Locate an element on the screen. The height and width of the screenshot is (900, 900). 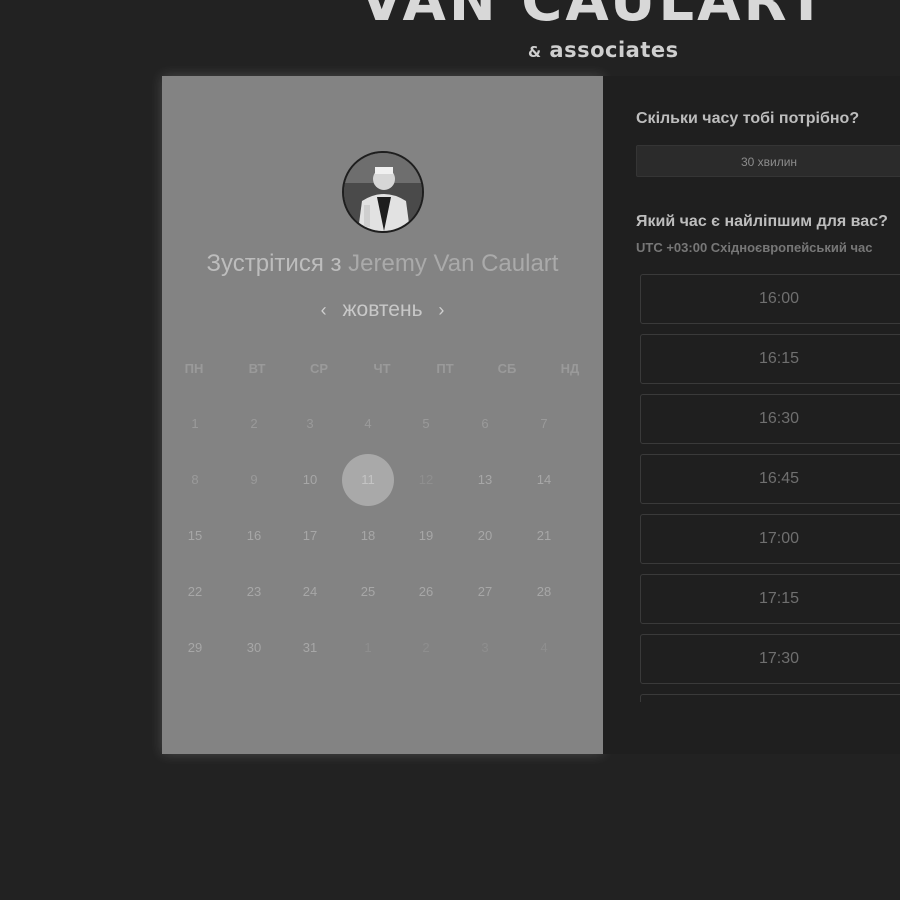
calendar-day: 30 is located at coordinates (254, 648).